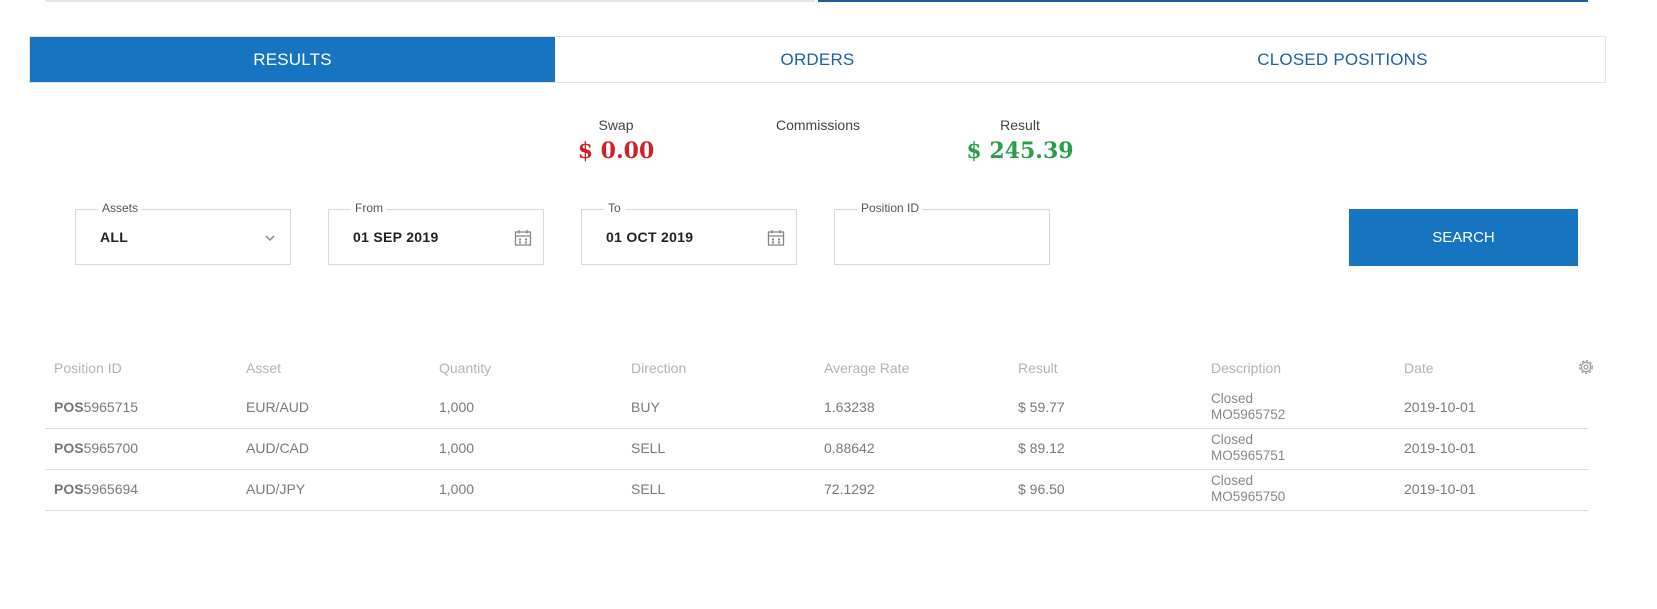  I want to click on header-result: Result, so click(1038, 368).